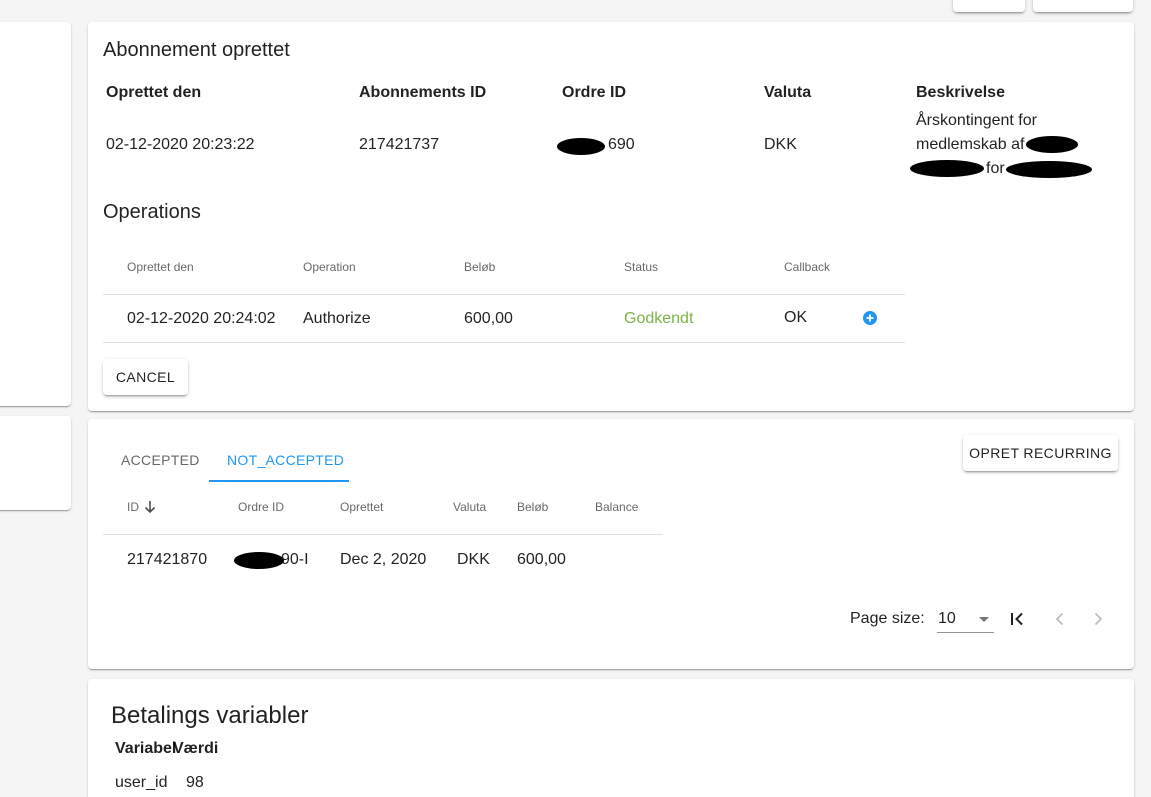 Image resolution: width=1151 pixels, height=797 pixels. What do you see at coordinates (995, 168) in the screenshot?
I see `description-line-3: for` at bounding box center [995, 168].